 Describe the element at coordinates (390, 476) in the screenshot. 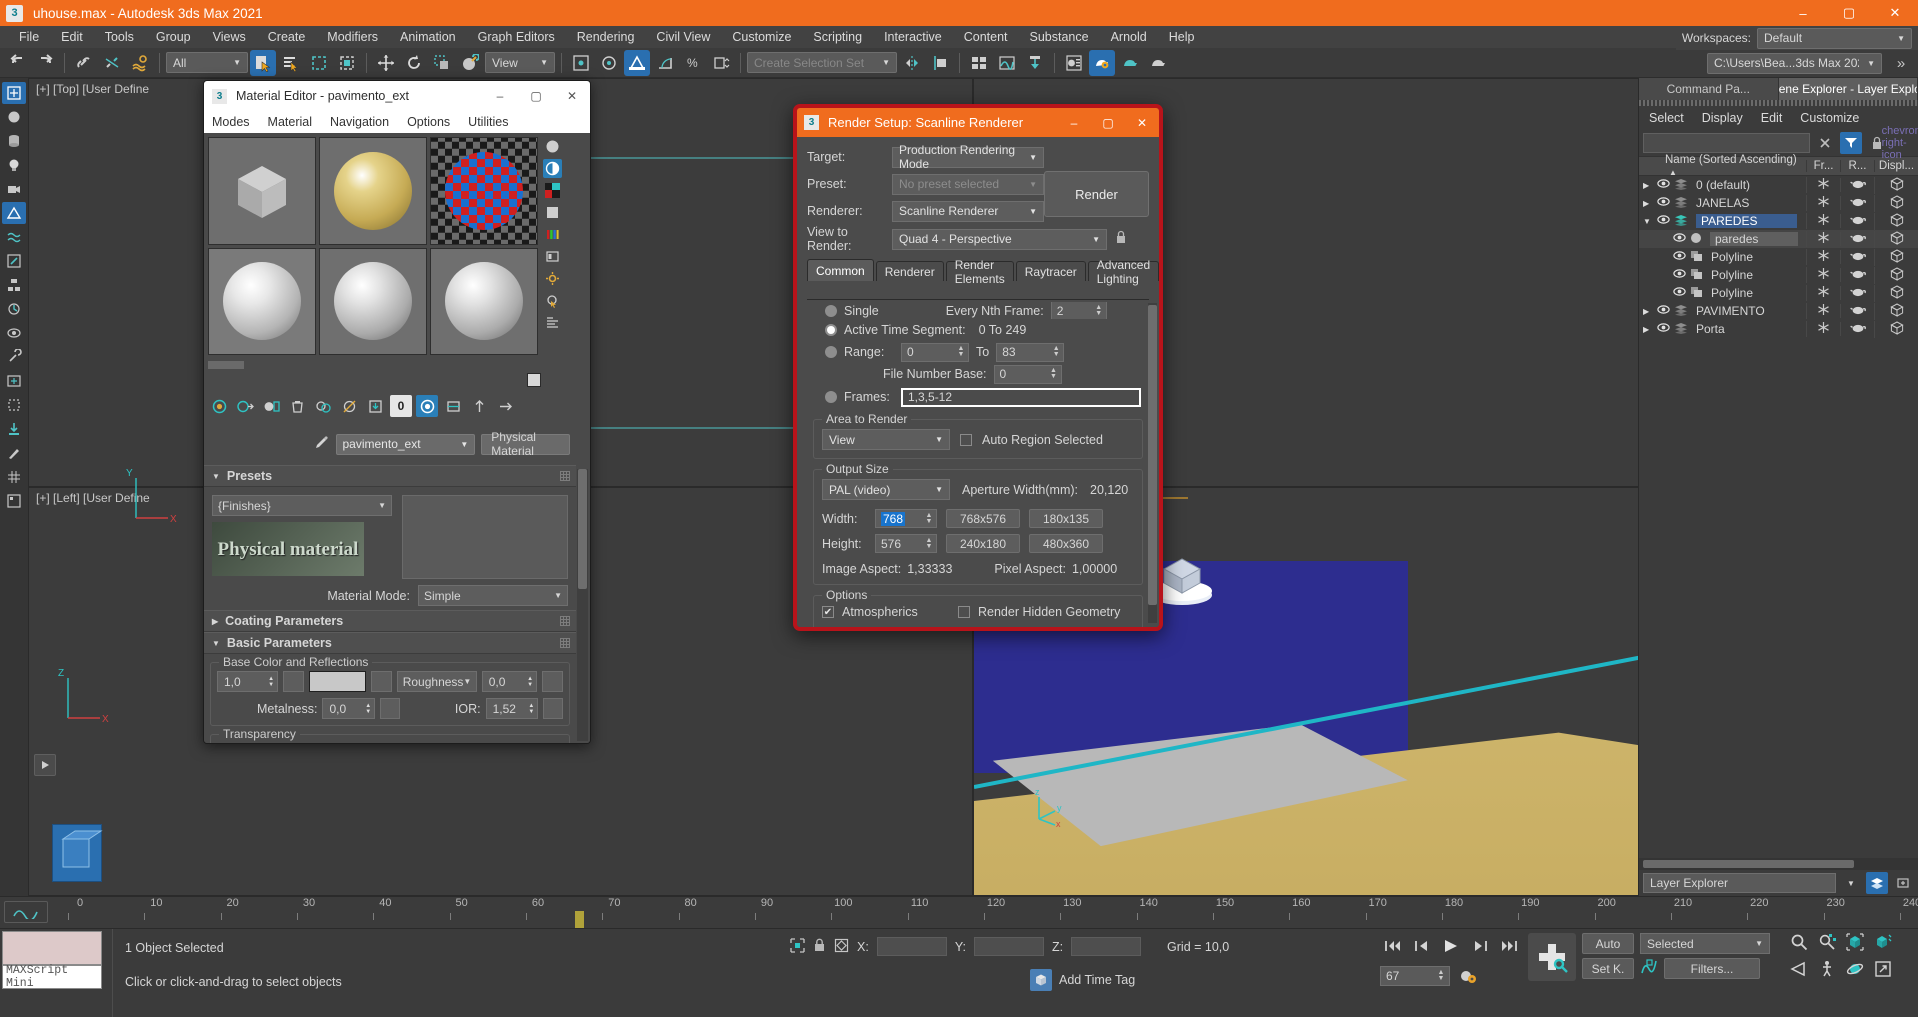

I see `presets-rollout-header: ▼ Presets` at that location.